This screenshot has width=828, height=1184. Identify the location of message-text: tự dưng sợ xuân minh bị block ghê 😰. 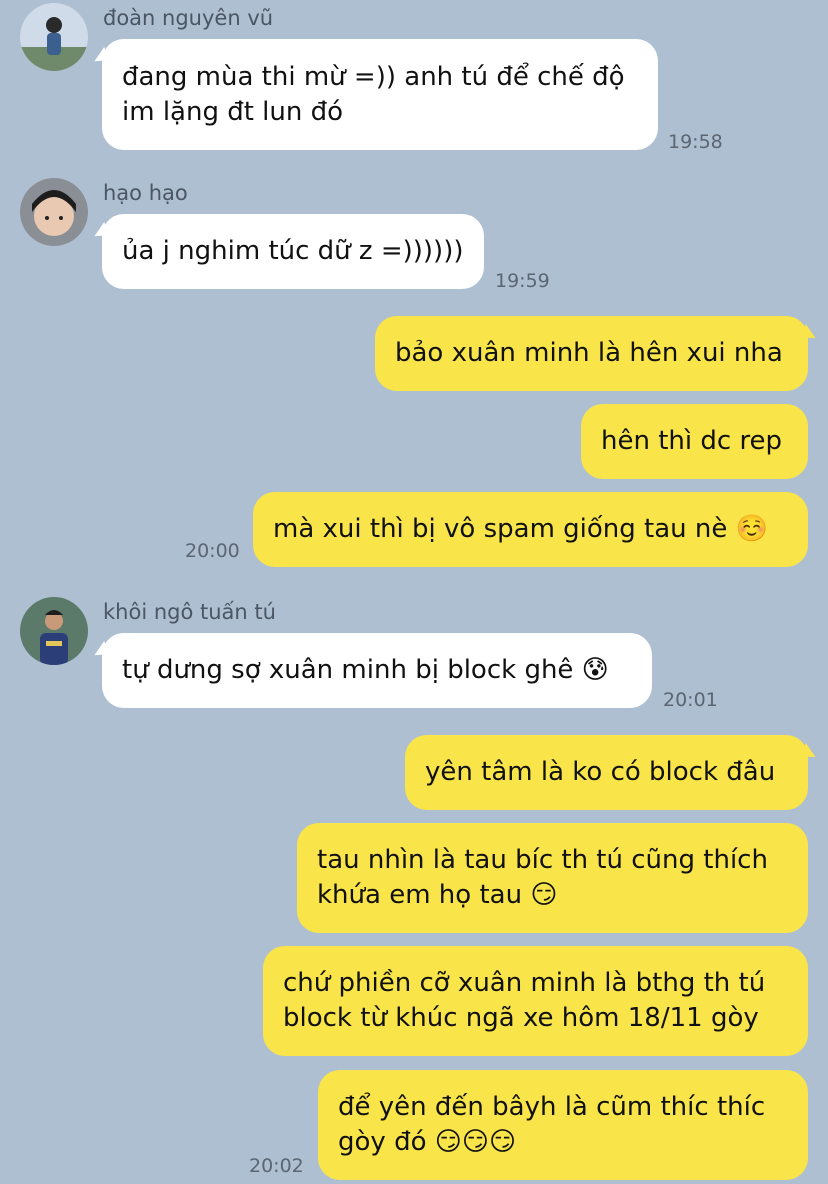
(365, 670).